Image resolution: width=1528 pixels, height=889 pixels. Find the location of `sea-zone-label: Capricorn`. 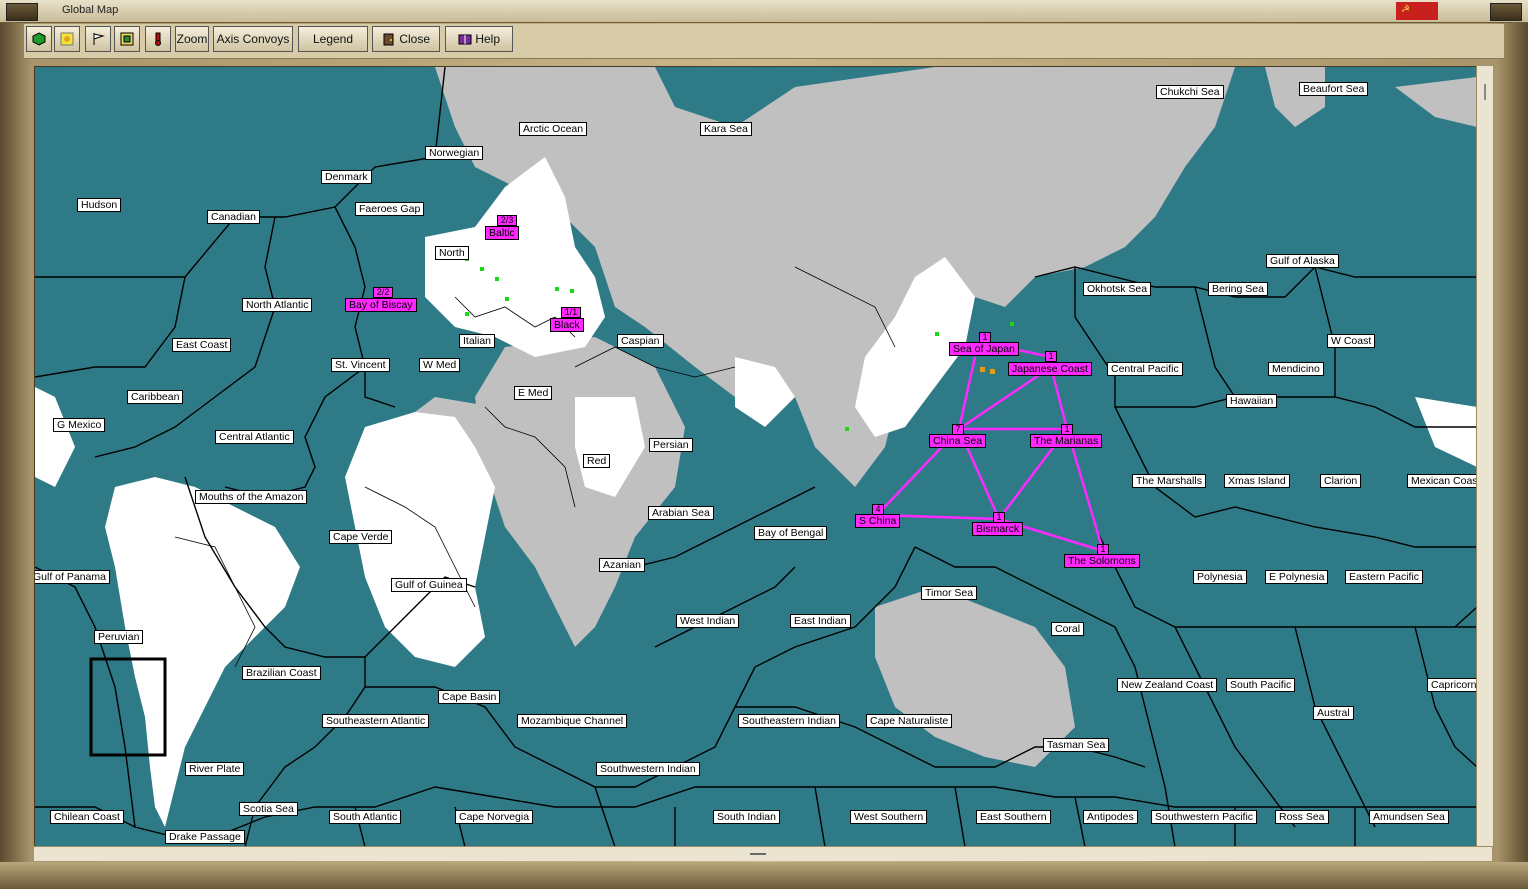

sea-zone-label: Capricorn is located at coordinates (1452, 685).